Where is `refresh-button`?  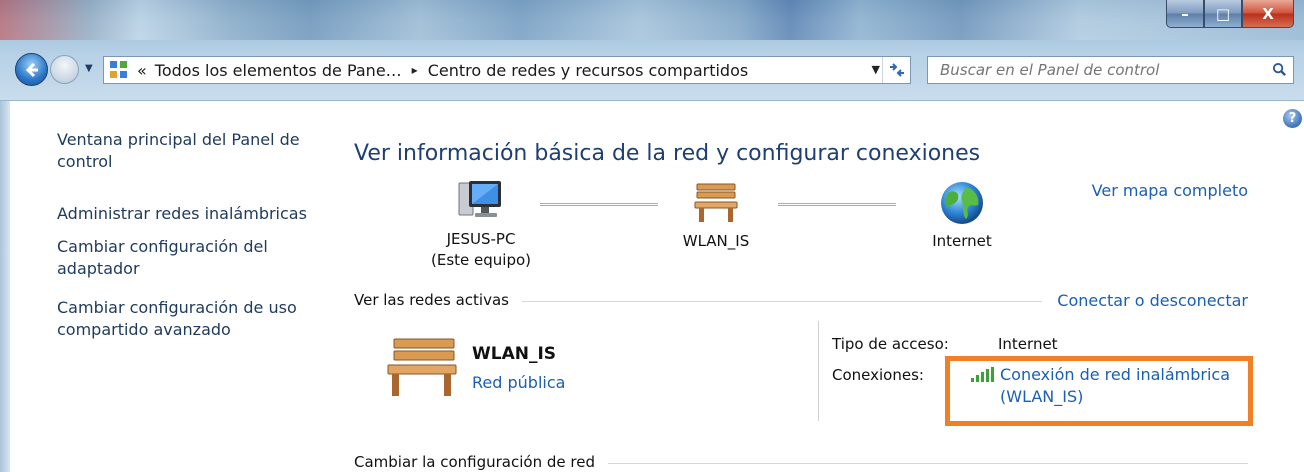 refresh-button is located at coordinates (896, 70).